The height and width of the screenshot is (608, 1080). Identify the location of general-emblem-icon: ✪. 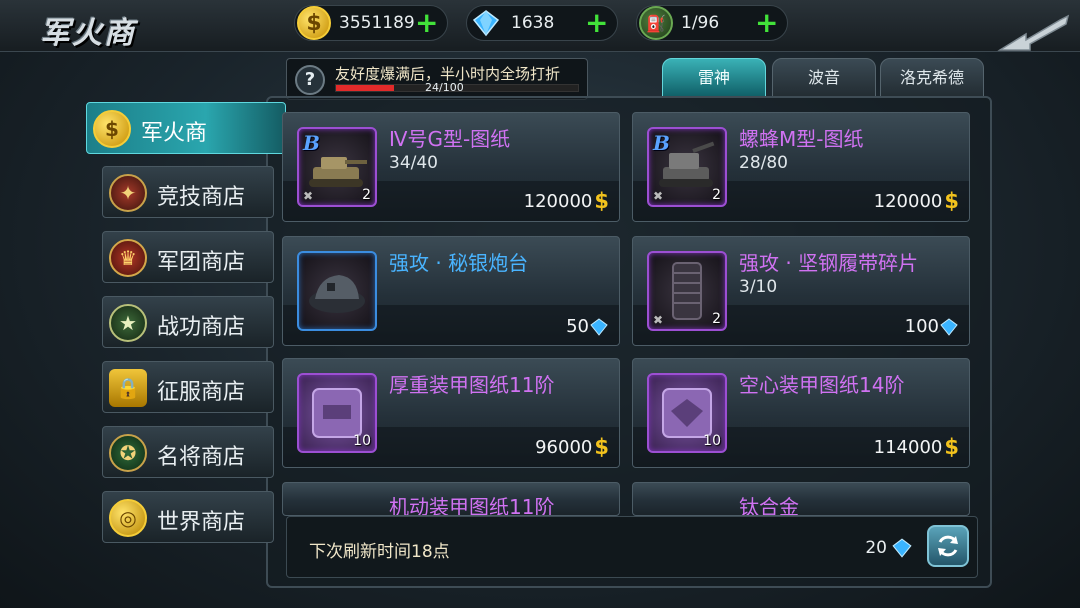
(128, 453).